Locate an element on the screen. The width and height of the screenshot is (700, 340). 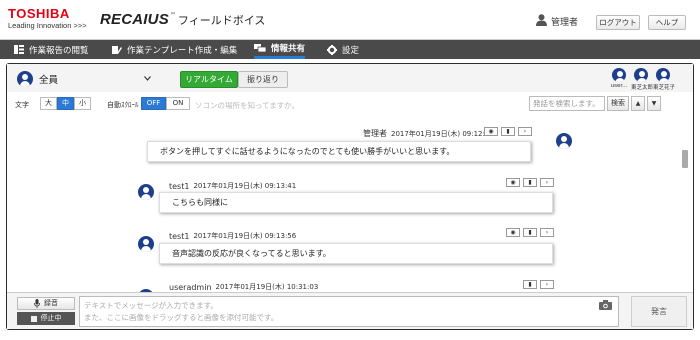
send-button: 発言 is located at coordinates (659, 311).